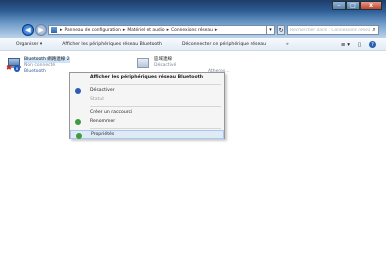 The height and width of the screenshot is (274, 386). Describe the element at coordinates (330, 30) in the screenshot. I see `search-input: Rechercher dans : Connexions réseau` at that location.